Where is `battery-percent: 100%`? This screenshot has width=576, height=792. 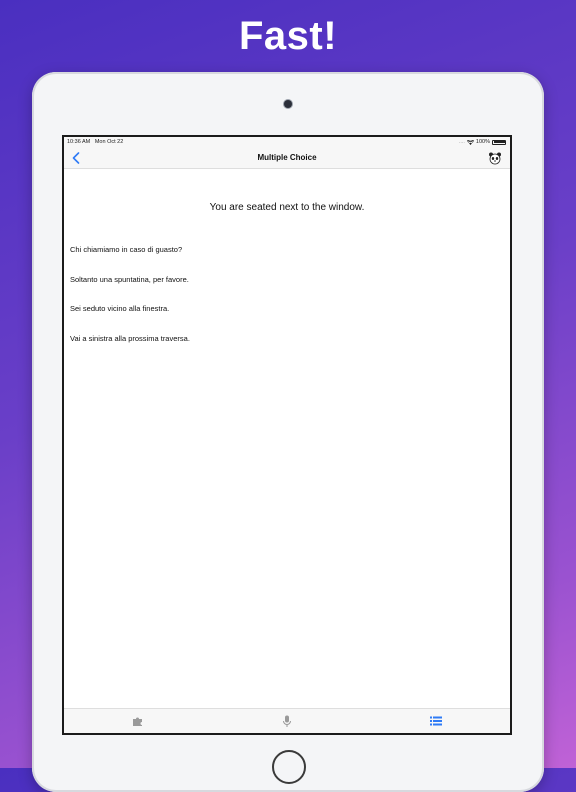 battery-percent: 100% is located at coordinates (482, 142).